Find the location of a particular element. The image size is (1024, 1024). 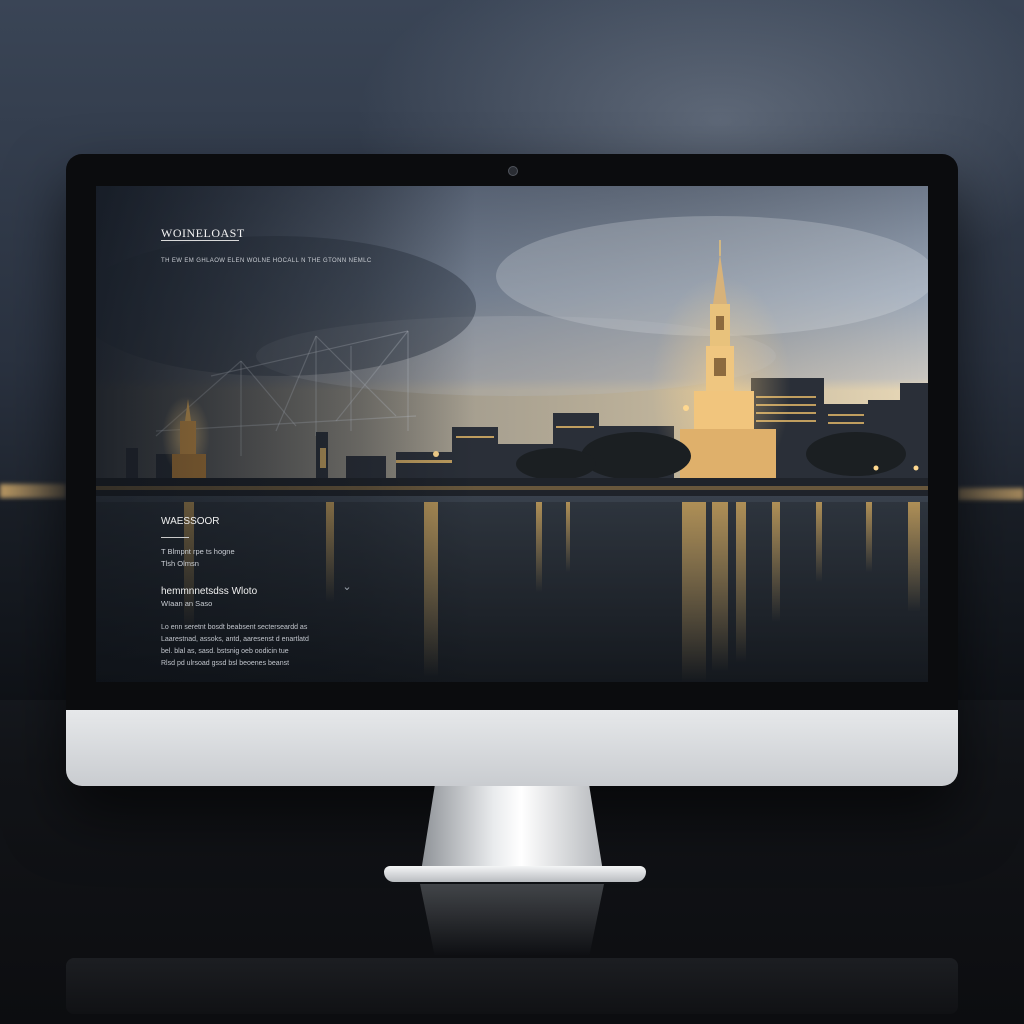

section-text-line: Tlsh Olmsn is located at coordinates (180, 563).